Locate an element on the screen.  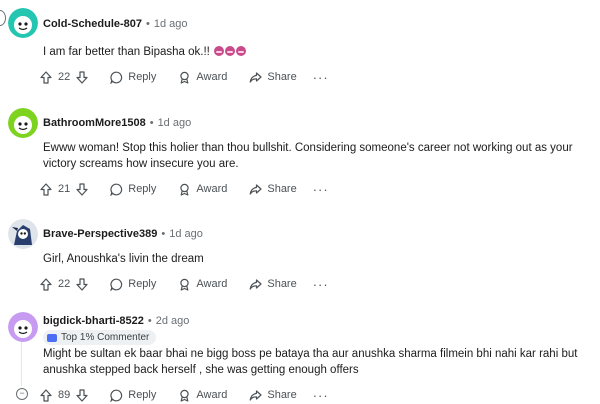
username: Cold-Schedule-807 is located at coordinates (92, 24).